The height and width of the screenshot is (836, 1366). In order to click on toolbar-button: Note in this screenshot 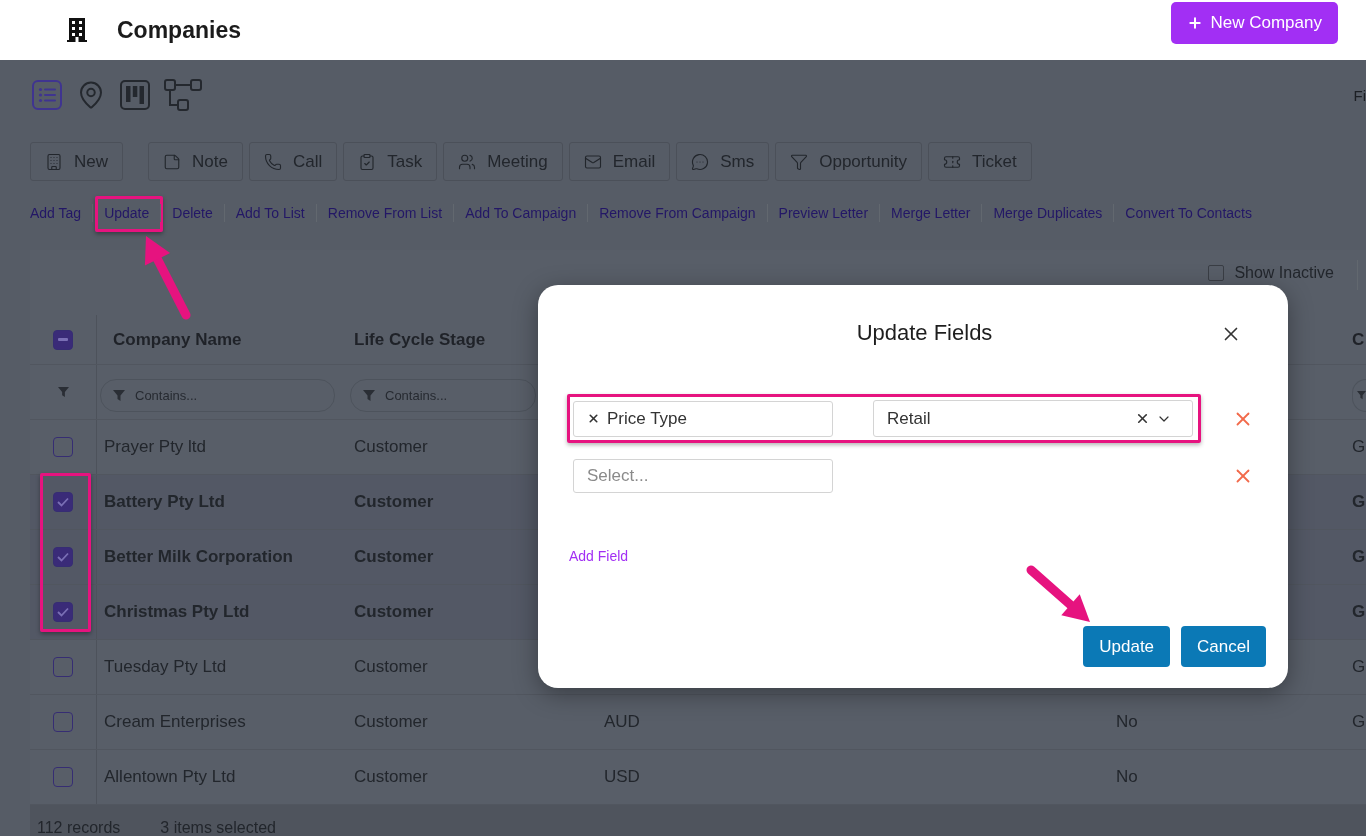, I will do `click(195, 161)`.